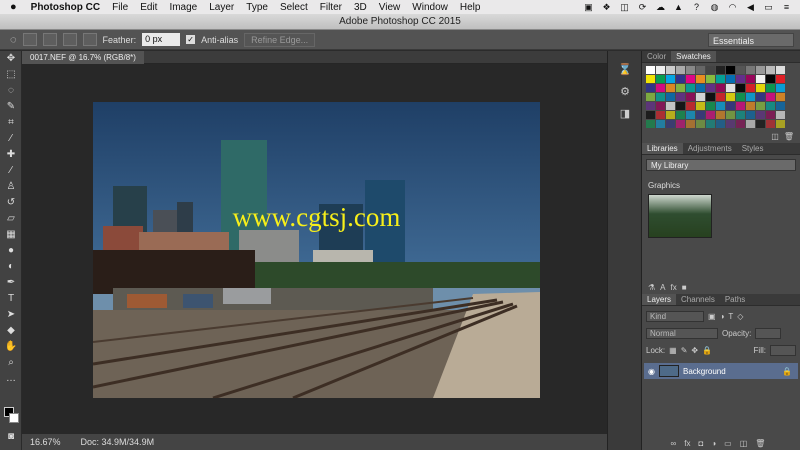 This screenshot has height=450, width=800. What do you see at coordinates (687, 444) in the screenshot?
I see `layer-style-icon: fx` at bounding box center [687, 444].